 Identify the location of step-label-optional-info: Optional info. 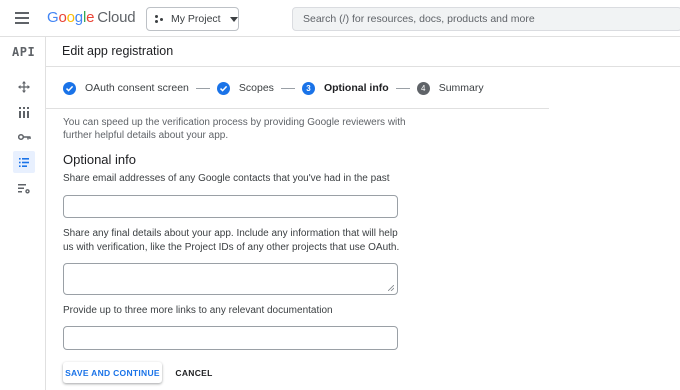
(356, 88).